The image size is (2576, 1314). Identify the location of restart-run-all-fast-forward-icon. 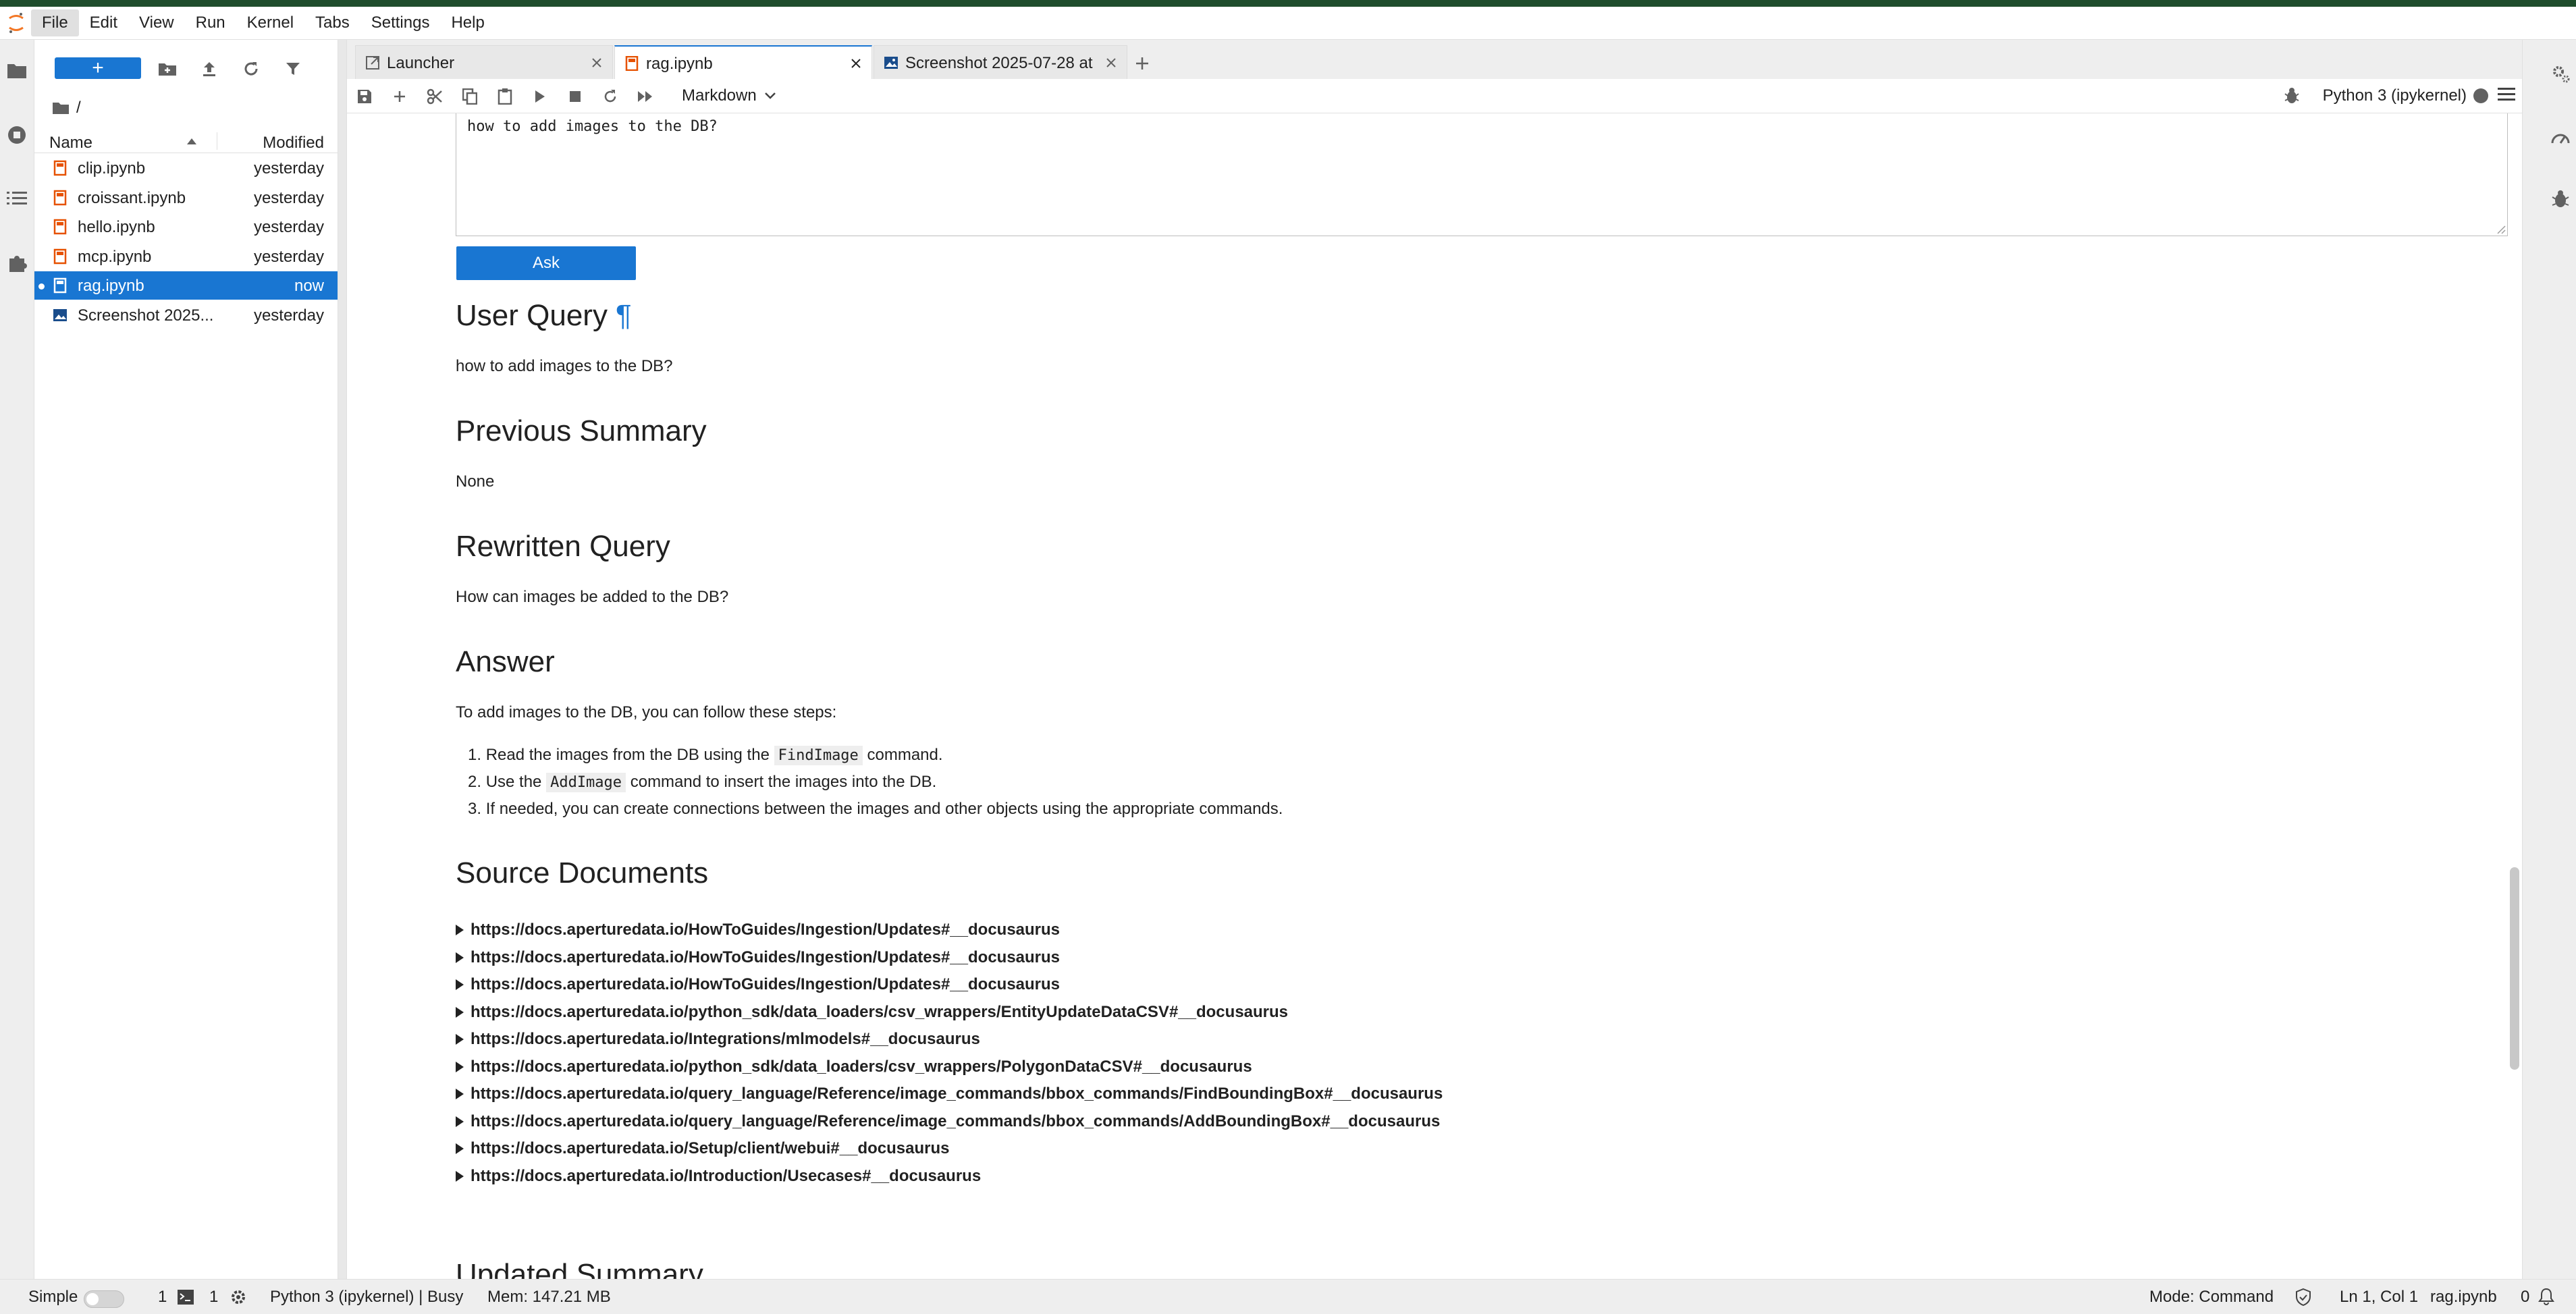
(645, 97).